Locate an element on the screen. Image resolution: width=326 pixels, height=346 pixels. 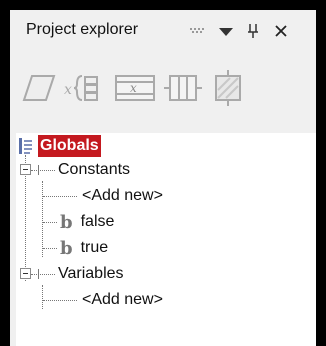
tree-item-false: b false is located at coordinates (87, 222).